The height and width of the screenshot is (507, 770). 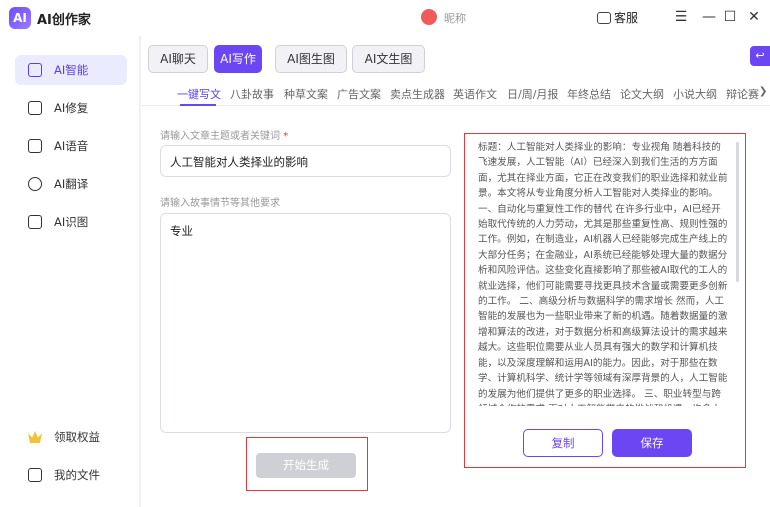 What do you see at coordinates (760, 56) in the screenshot?
I see `back-icon: ↩` at bounding box center [760, 56].